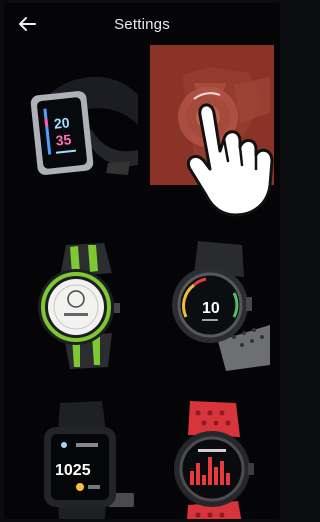 The height and width of the screenshot is (522, 320). I want to click on watch-tile-gray-sport: 10, so click(210, 303).